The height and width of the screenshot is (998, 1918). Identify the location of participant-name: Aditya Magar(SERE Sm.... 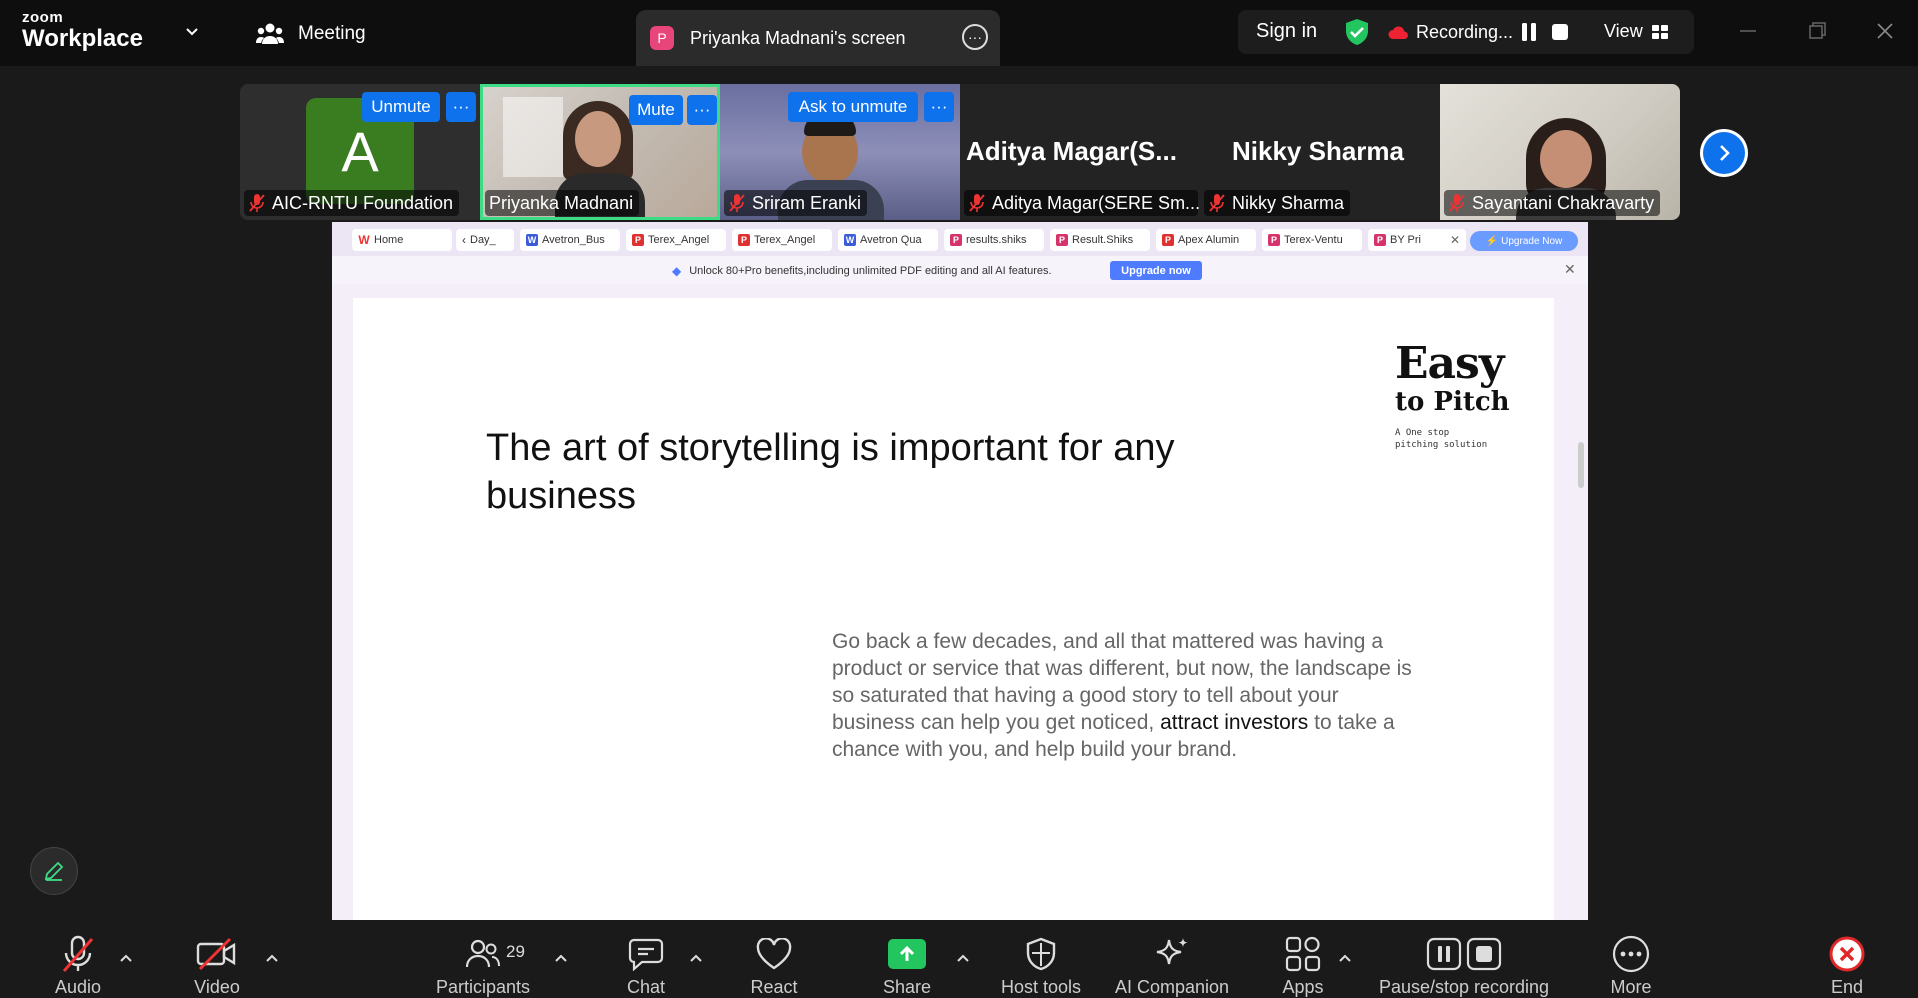
(1096, 202).